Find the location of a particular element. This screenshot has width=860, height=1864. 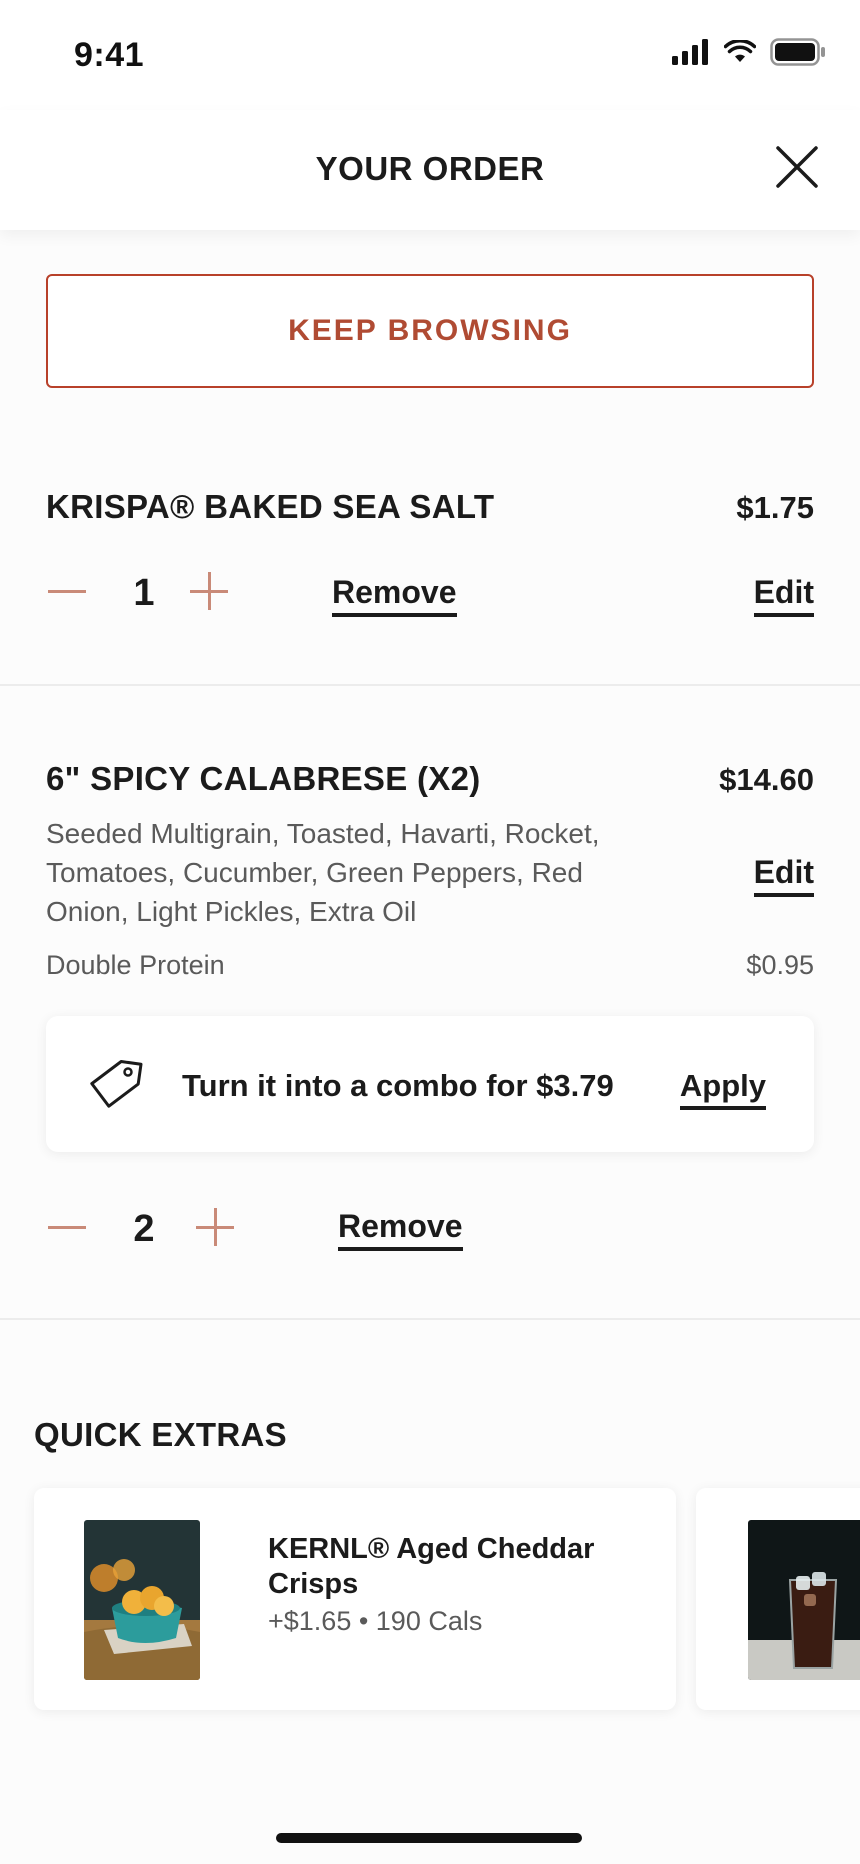

addon-price: $0.95 is located at coordinates (780, 965).